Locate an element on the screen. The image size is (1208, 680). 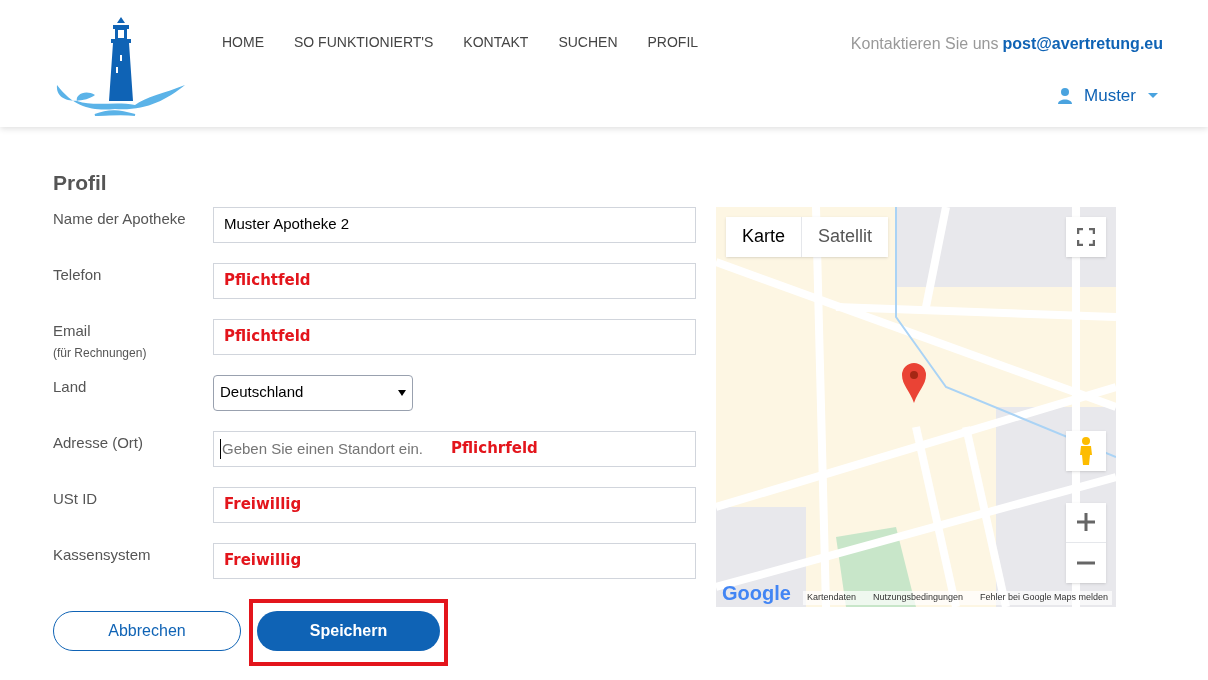
map-logo: Google is located at coordinates (756, 592).